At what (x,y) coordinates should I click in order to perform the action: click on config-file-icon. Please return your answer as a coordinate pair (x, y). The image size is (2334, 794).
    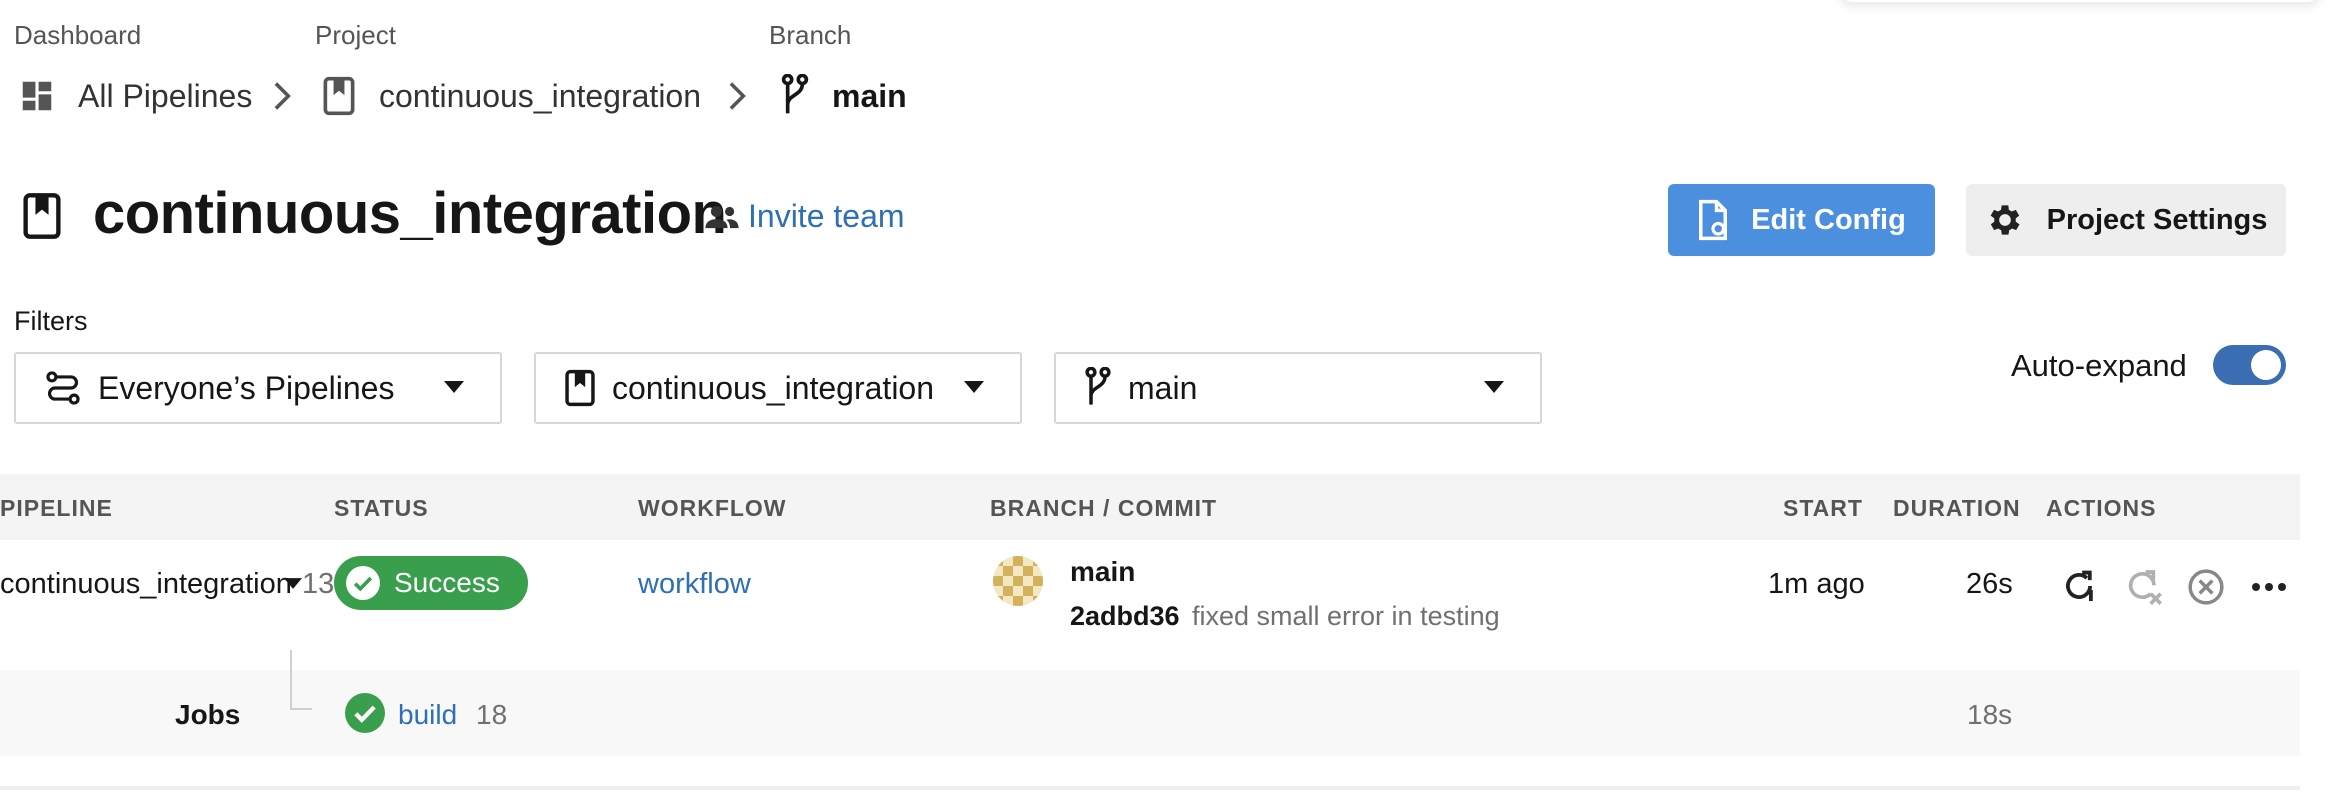
    Looking at the image, I should click on (1724, 220).